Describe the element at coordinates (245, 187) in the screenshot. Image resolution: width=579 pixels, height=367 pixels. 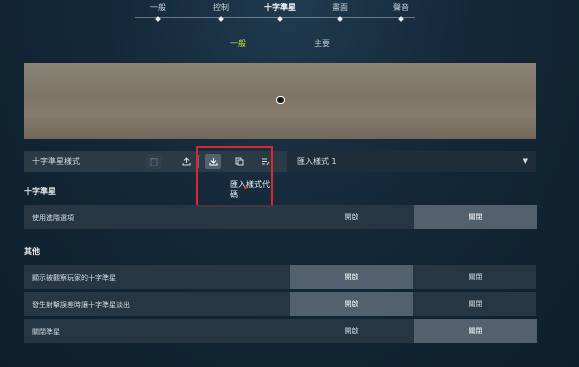
I see `cursor-dot` at that location.